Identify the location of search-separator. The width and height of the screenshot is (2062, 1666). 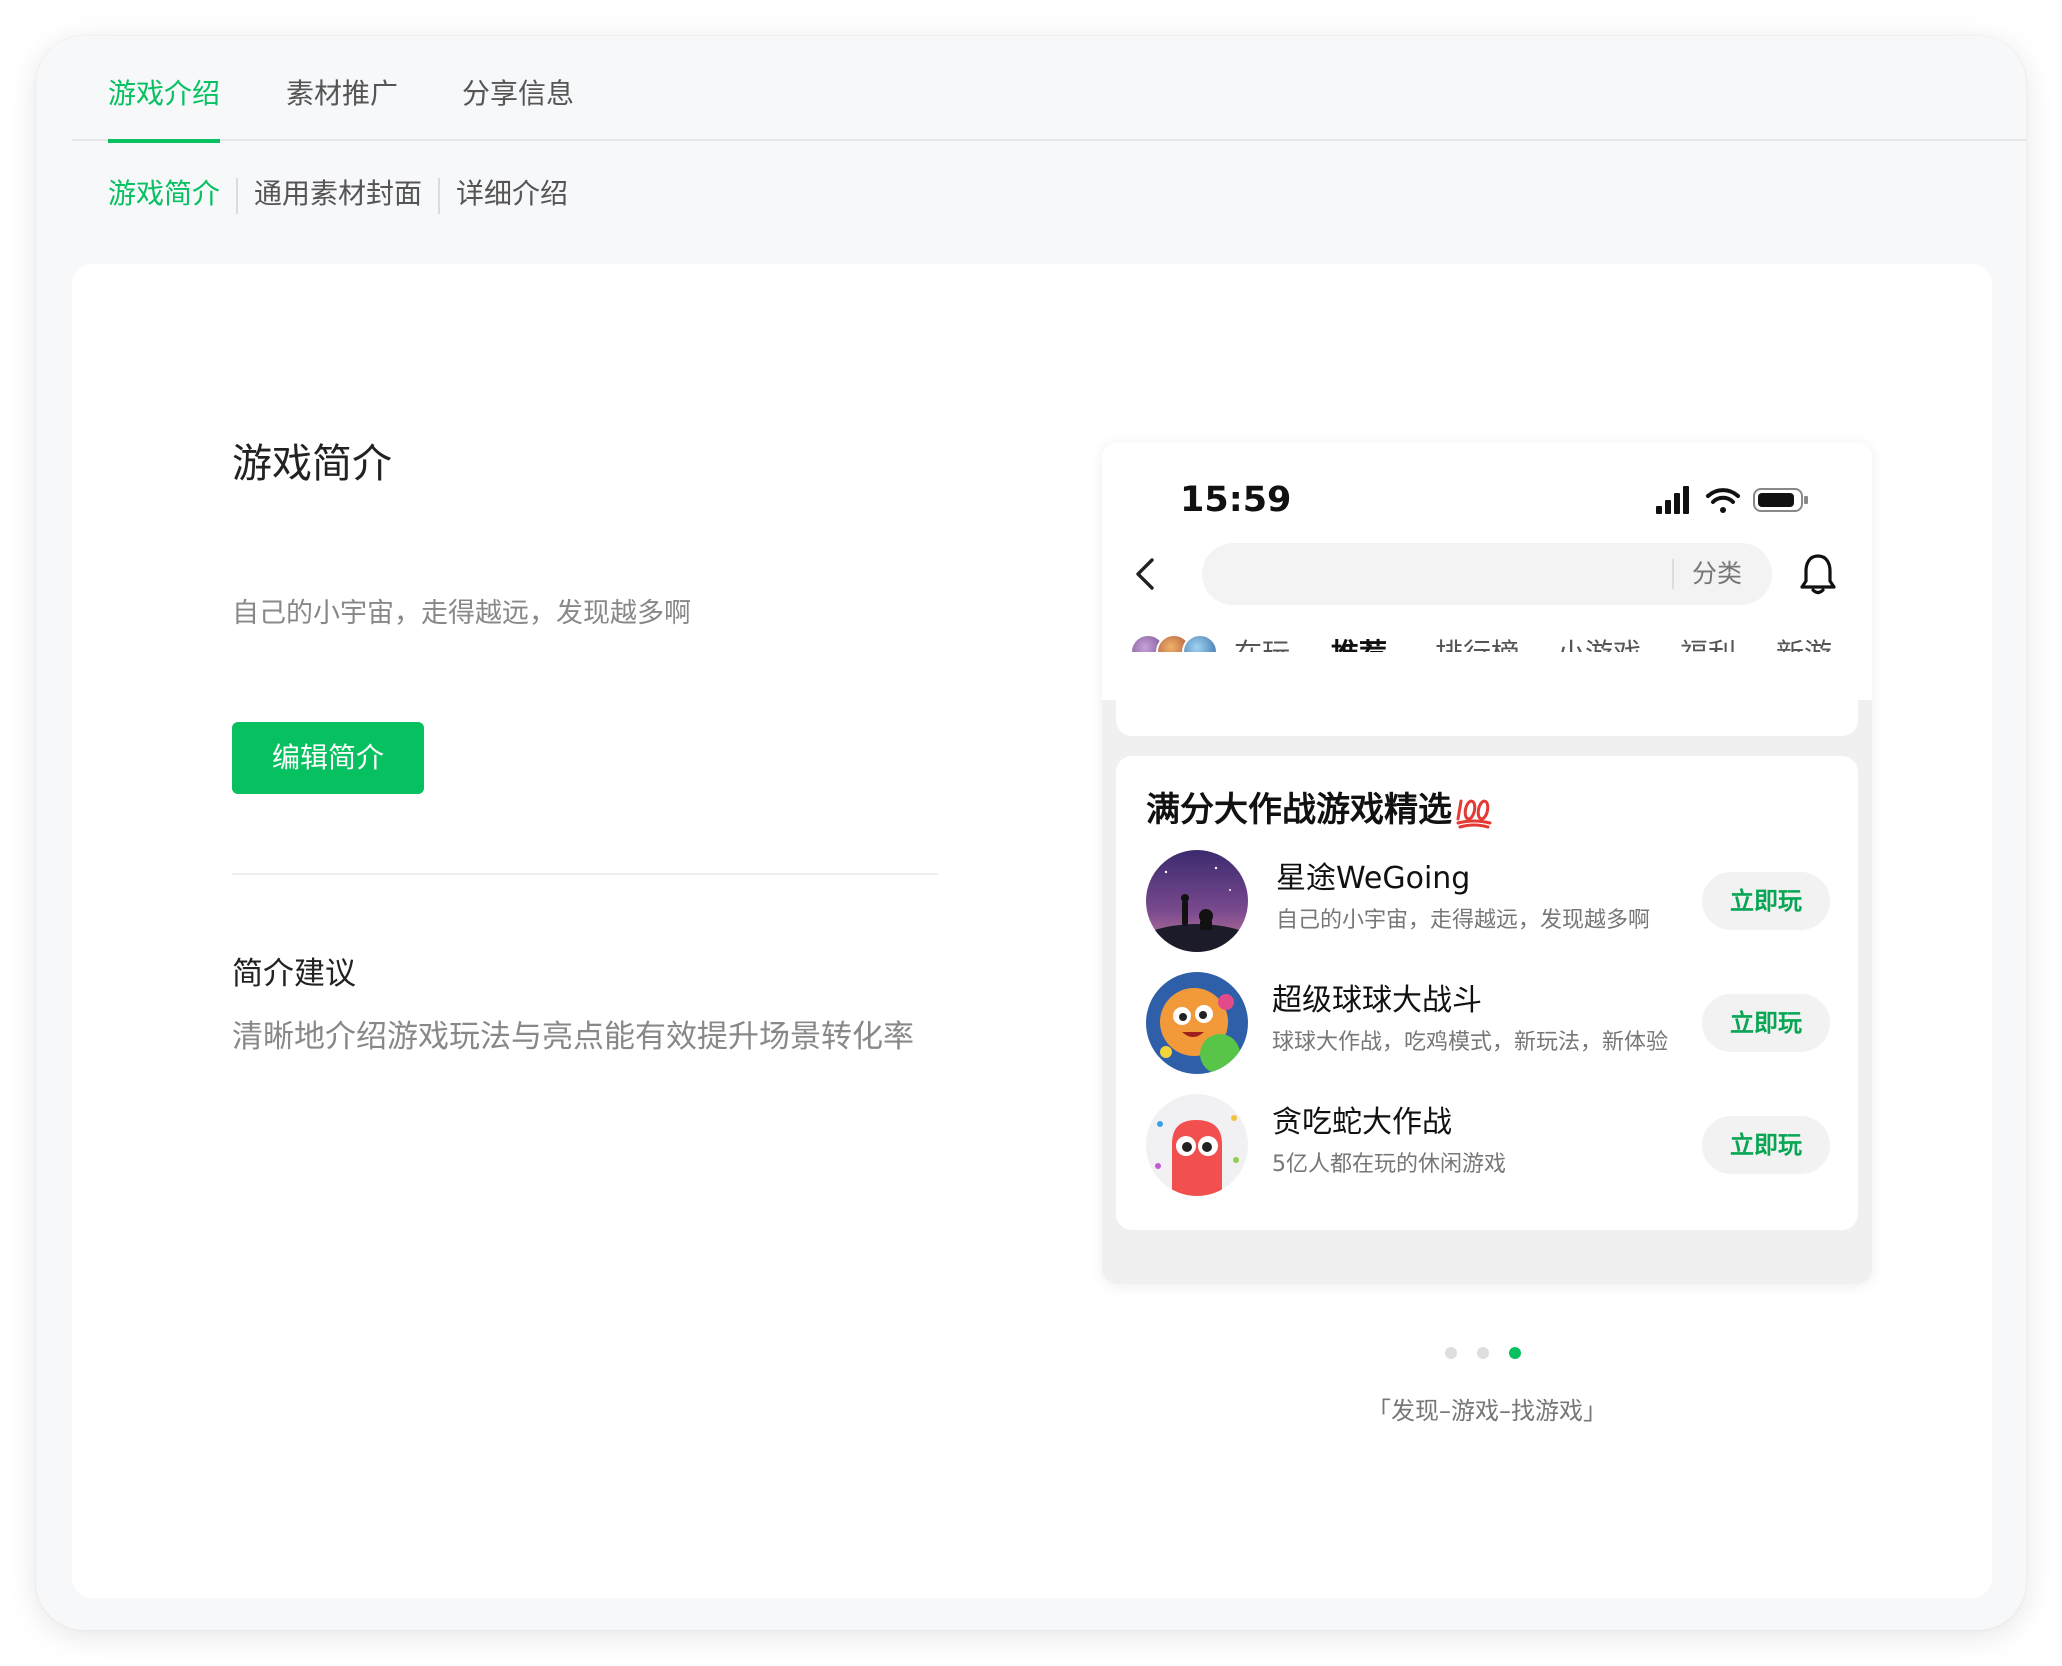
(1673, 574).